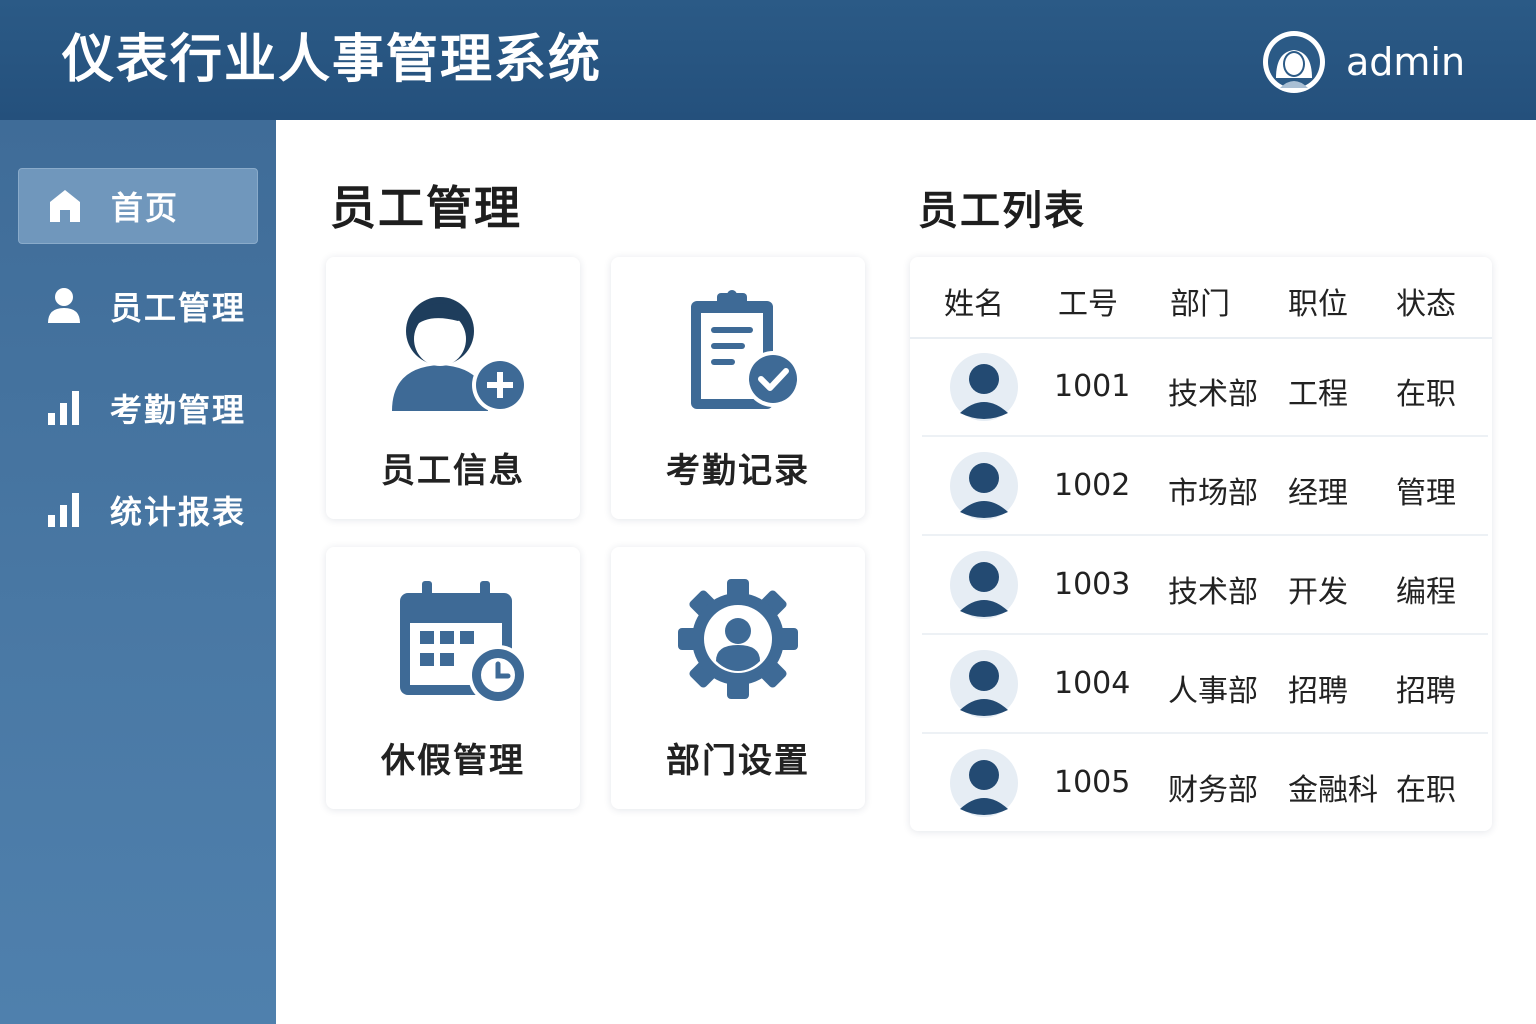  What do you see at coordinates (464, 643) in the screenshot?
I see `calendar-clock-icon` at bounding box center [464, 643].